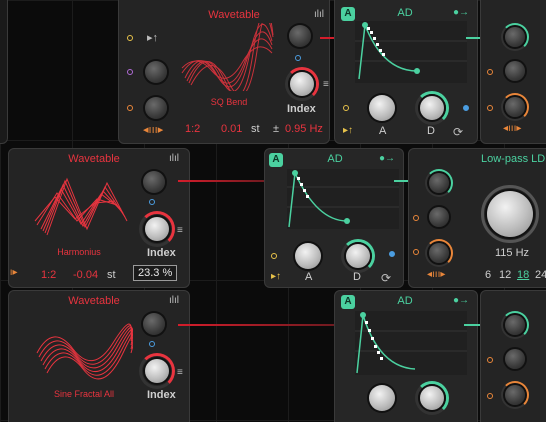 The image size is (546, 422). What do you see at coordinates (405, 13) in the screenshot?
I see `device-title: AD` at bounding box center [405, 13].